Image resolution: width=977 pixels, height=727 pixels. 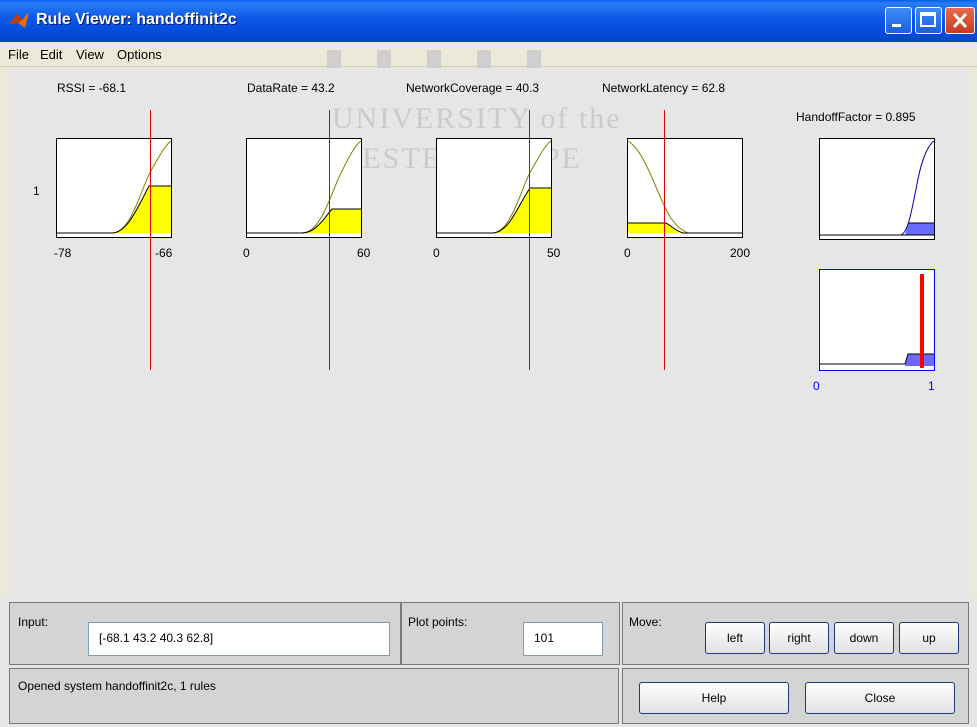 I want to click on input-label: Input:, so click(x=33, y=622).